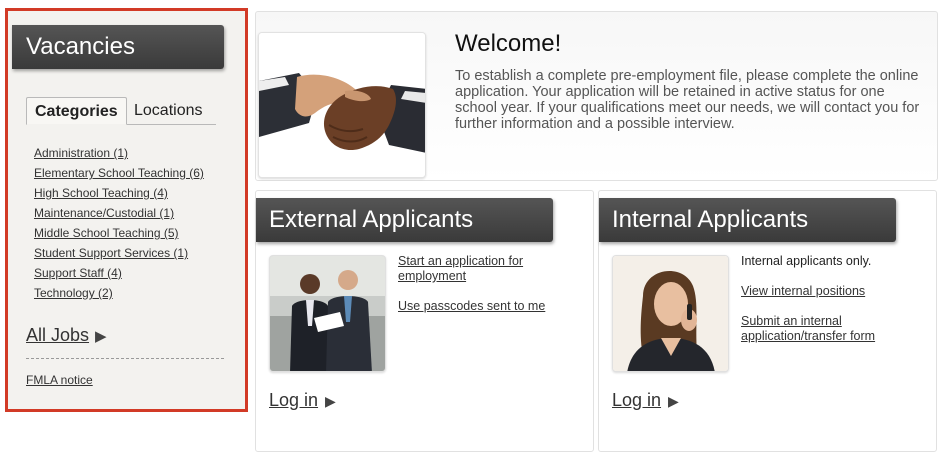 The height and width of the screenshot is (463, 945). I want to click on category-link-maintenance: Maintenance/Custodial (1), so click(104, 213).